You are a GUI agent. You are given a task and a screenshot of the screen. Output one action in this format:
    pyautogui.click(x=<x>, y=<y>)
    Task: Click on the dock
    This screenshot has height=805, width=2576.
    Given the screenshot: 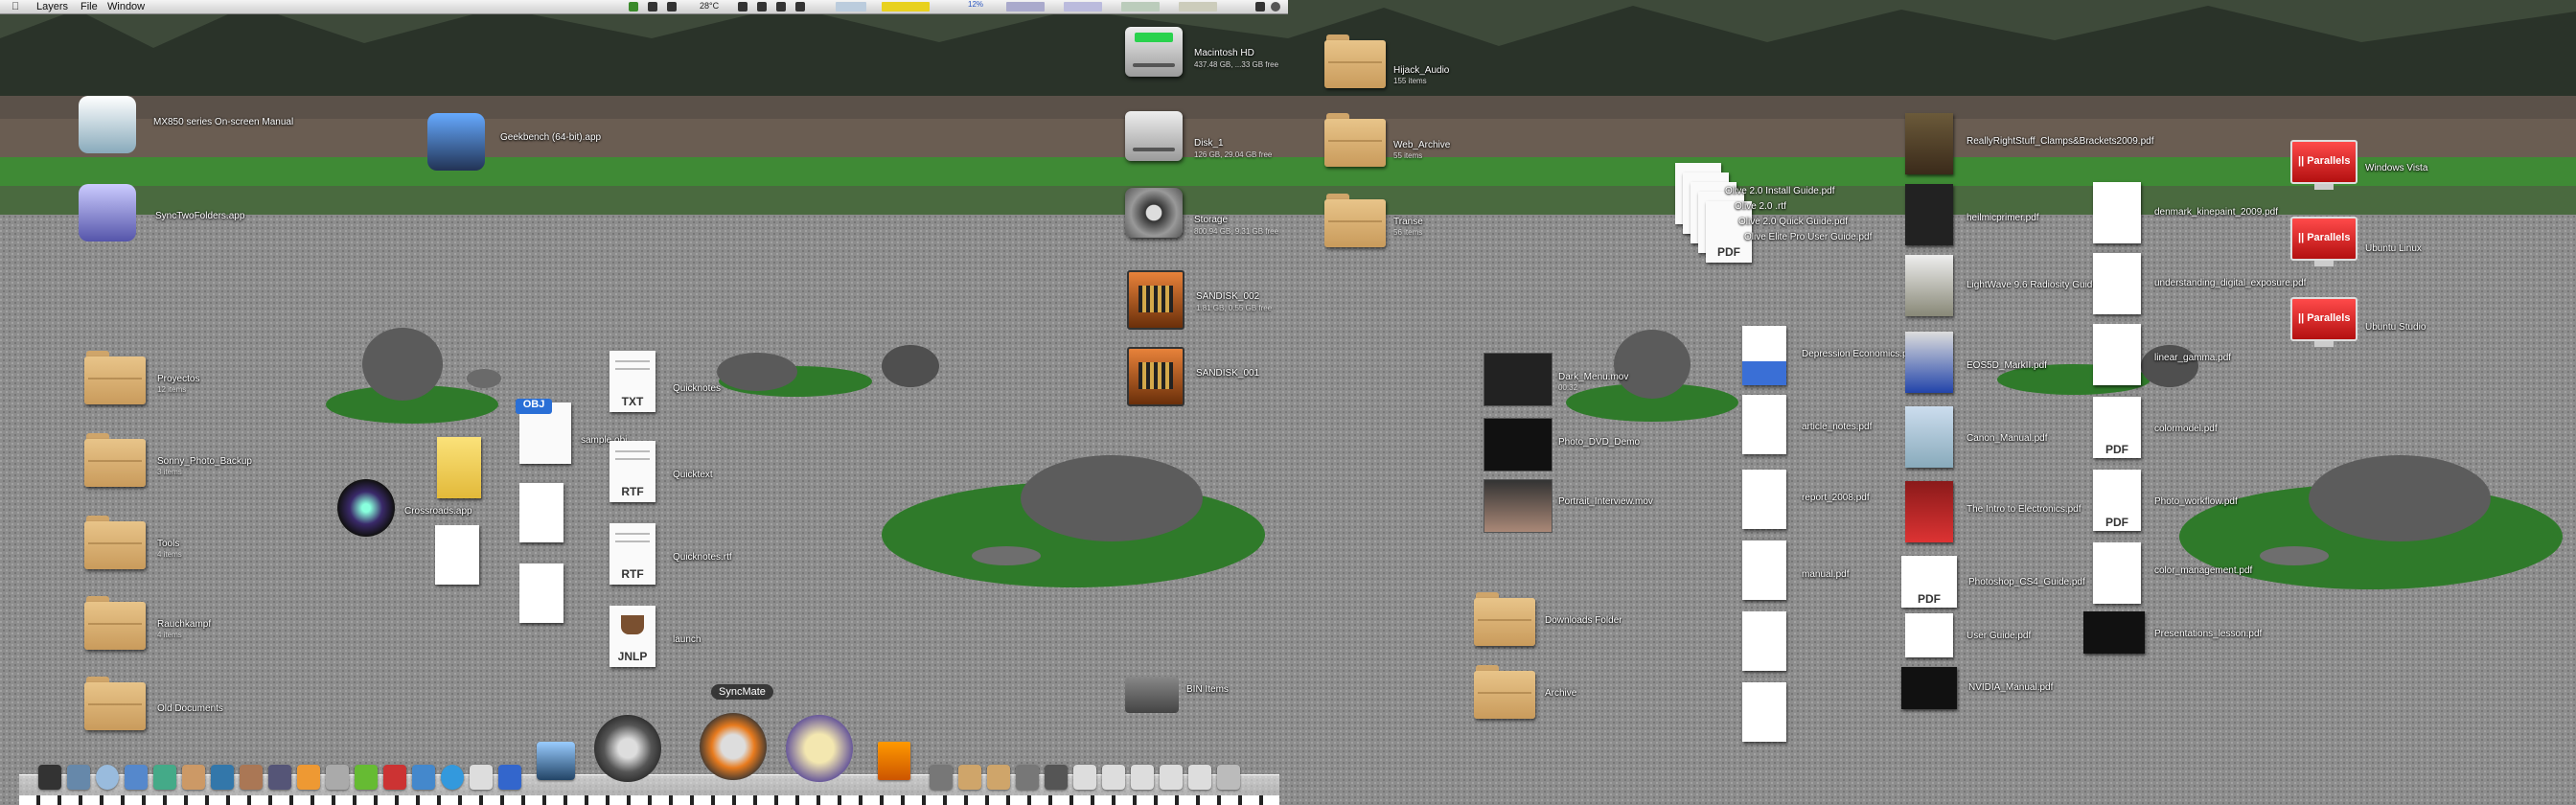 What is the action you would take?
    pyautogui.click(x=649, y=759)
    